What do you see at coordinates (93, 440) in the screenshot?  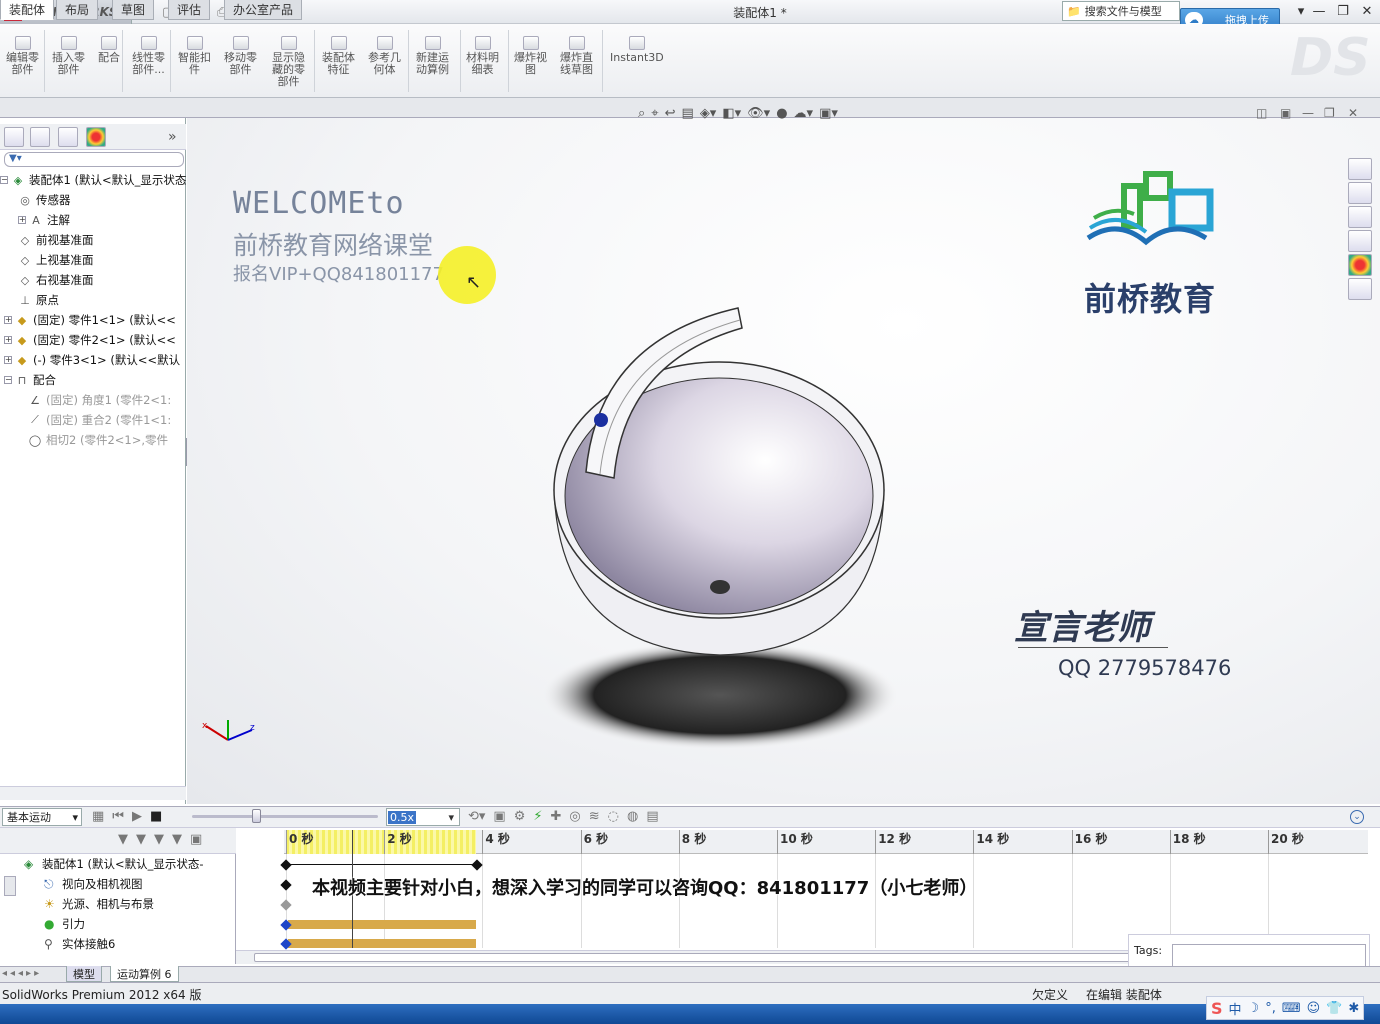 I see `tree-item: ◯ 相切2 (零件2<1>,零件` at bounding box center [93, 440].